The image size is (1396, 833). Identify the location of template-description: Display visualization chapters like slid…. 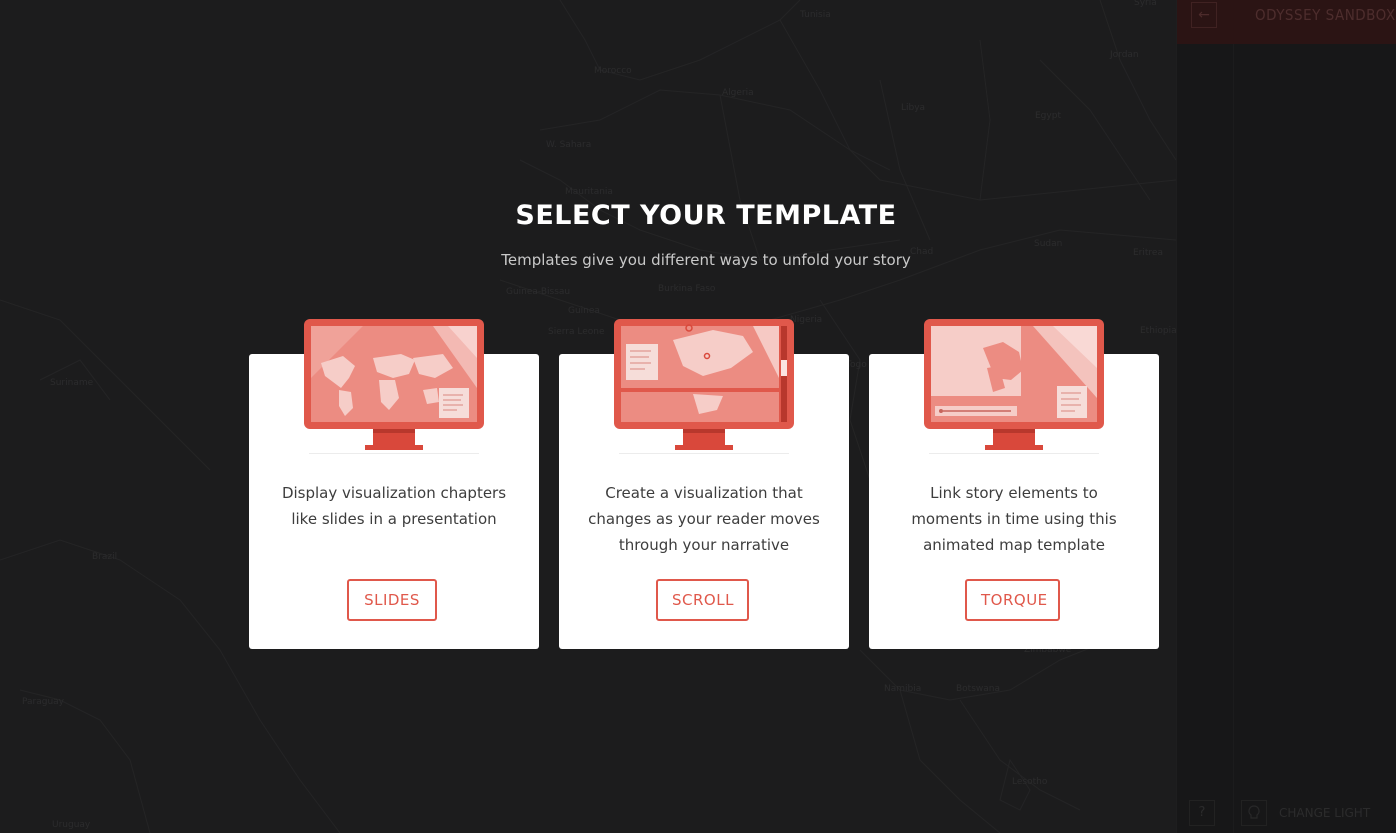
(394, 506).